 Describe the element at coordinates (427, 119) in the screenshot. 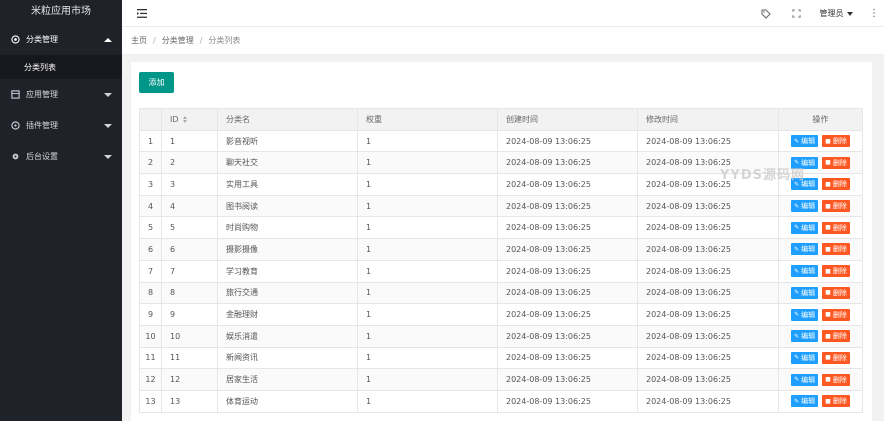

I see `column-header-weight: 权重` at that location.